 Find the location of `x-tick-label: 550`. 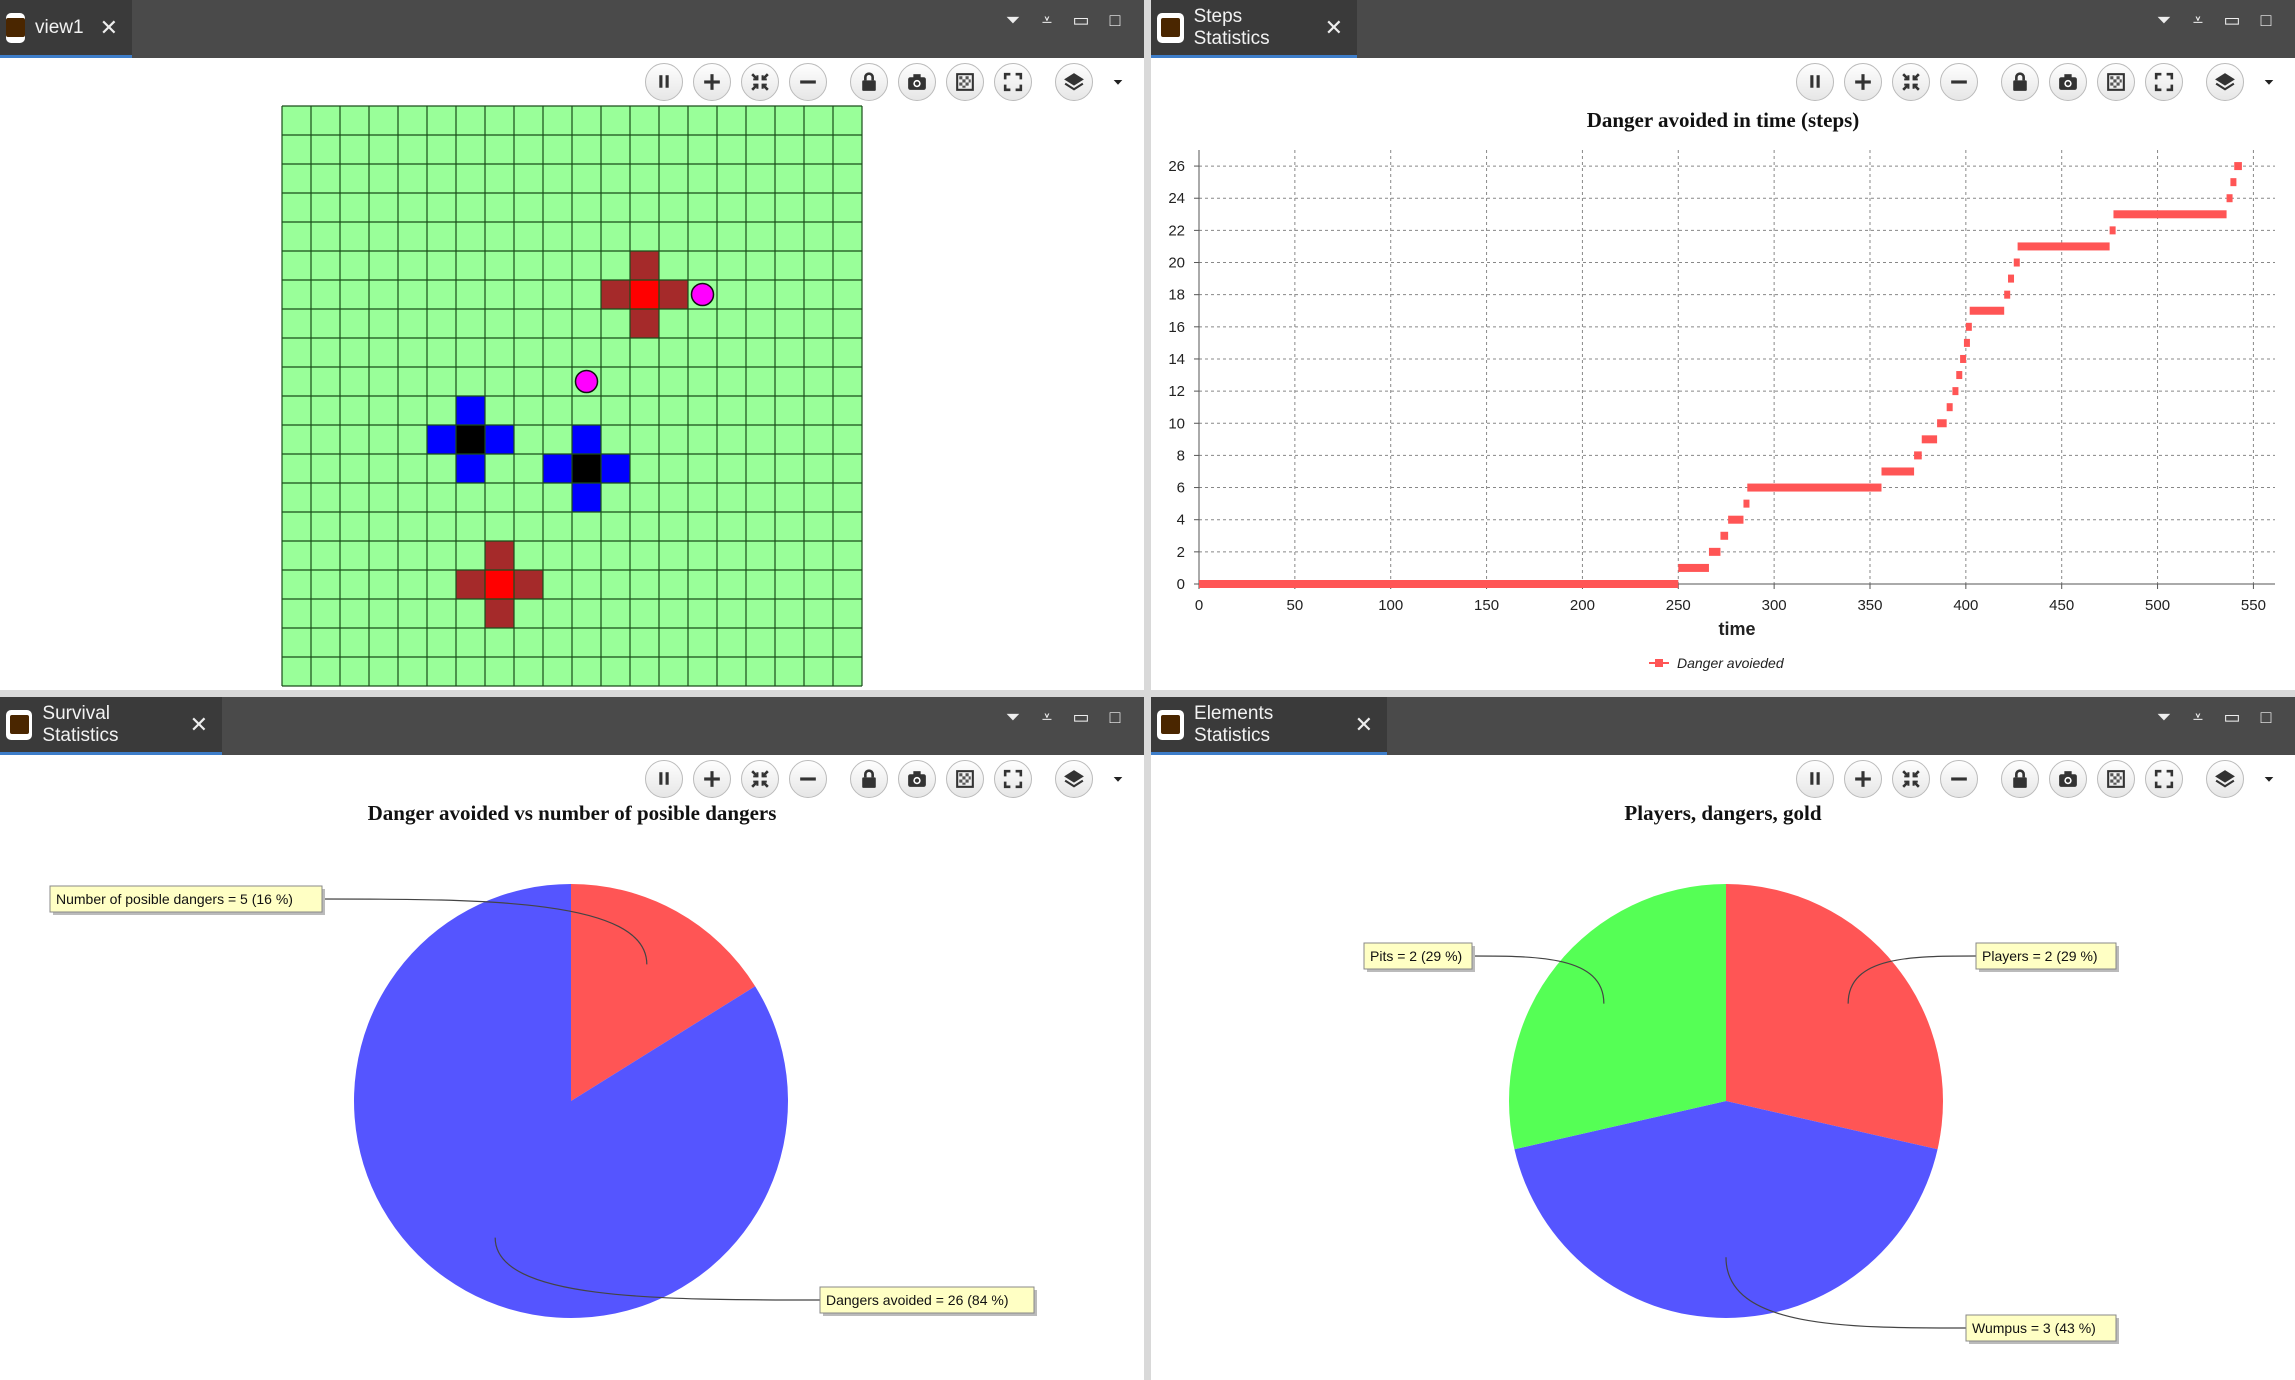

x-tick-label: 550 is located at coordinates (2253, 605).